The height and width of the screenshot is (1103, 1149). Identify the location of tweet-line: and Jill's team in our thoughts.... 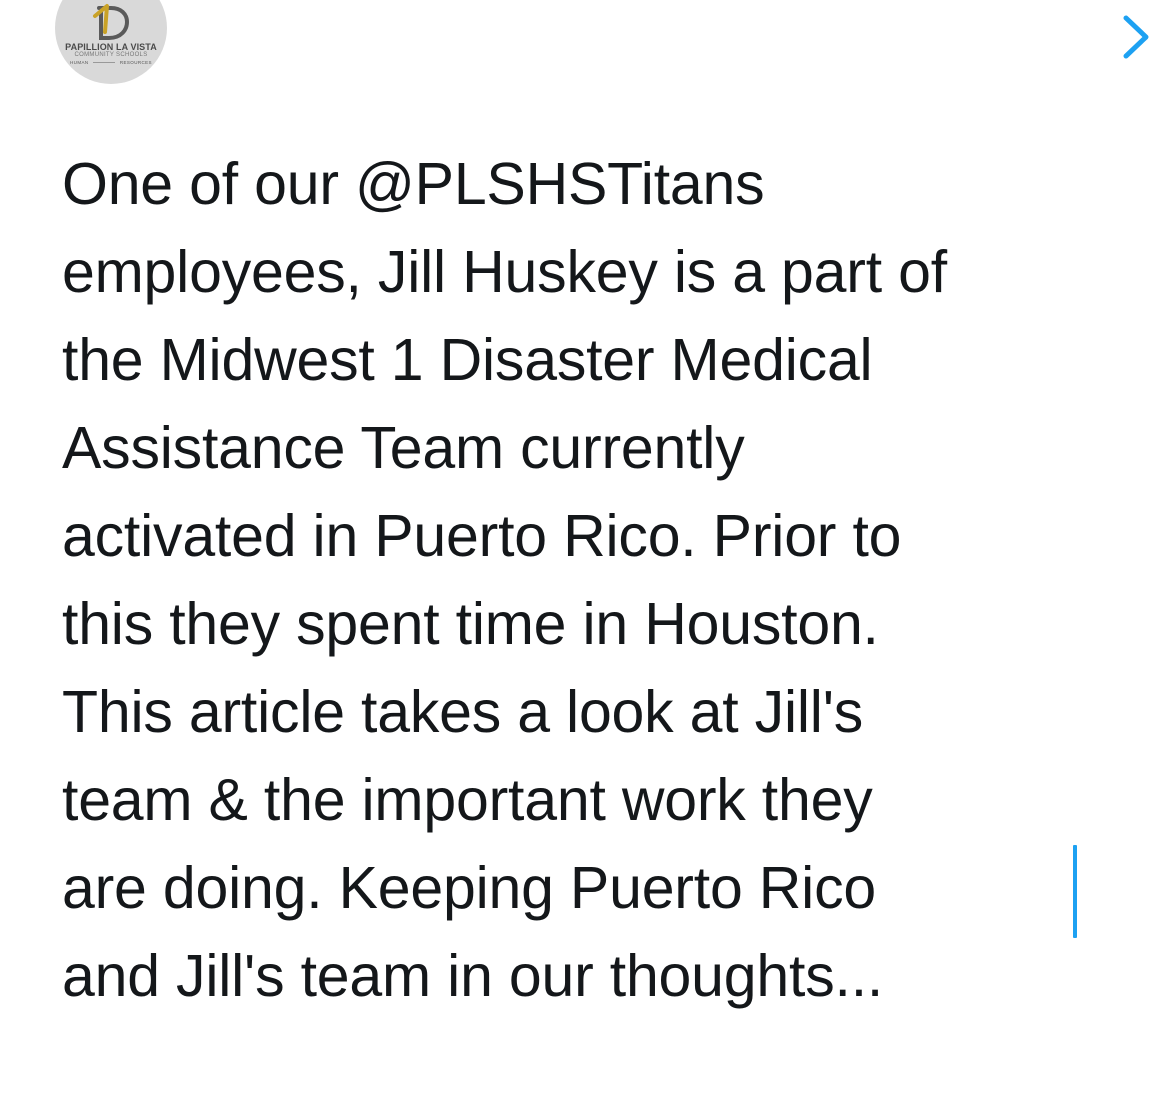
(473, 976).